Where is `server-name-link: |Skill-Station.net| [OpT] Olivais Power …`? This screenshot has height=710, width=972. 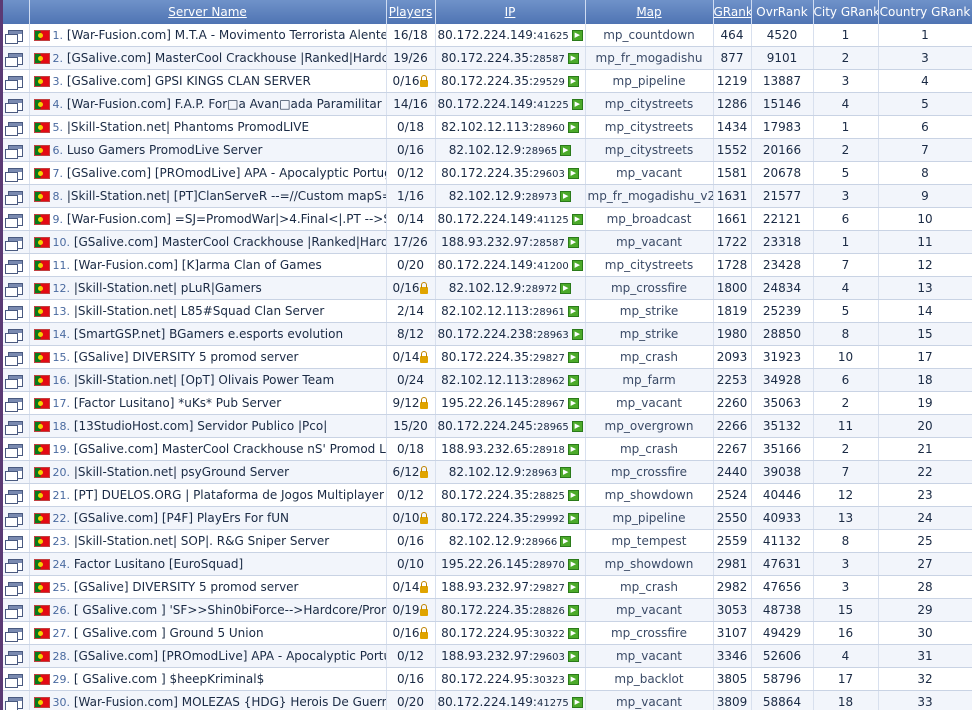 server-name-link: |Skill-Station.net| [OpT] Olivais Power … is located at coordinates (204, 380).